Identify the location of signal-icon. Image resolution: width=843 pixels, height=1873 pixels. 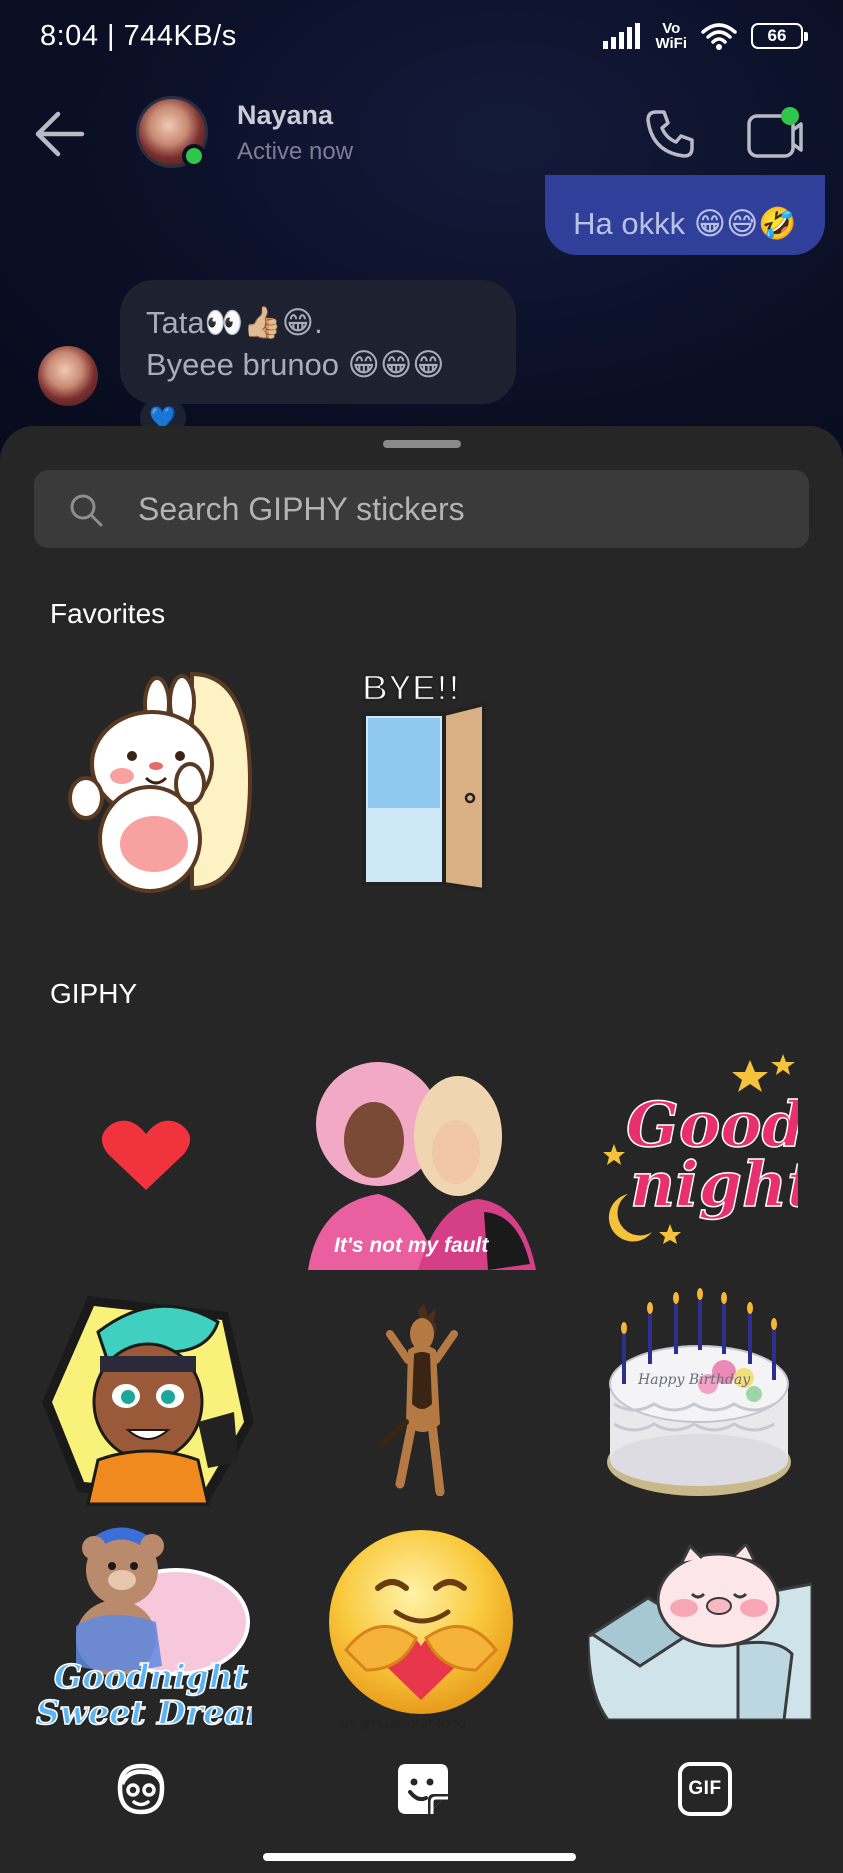
(622, 36).